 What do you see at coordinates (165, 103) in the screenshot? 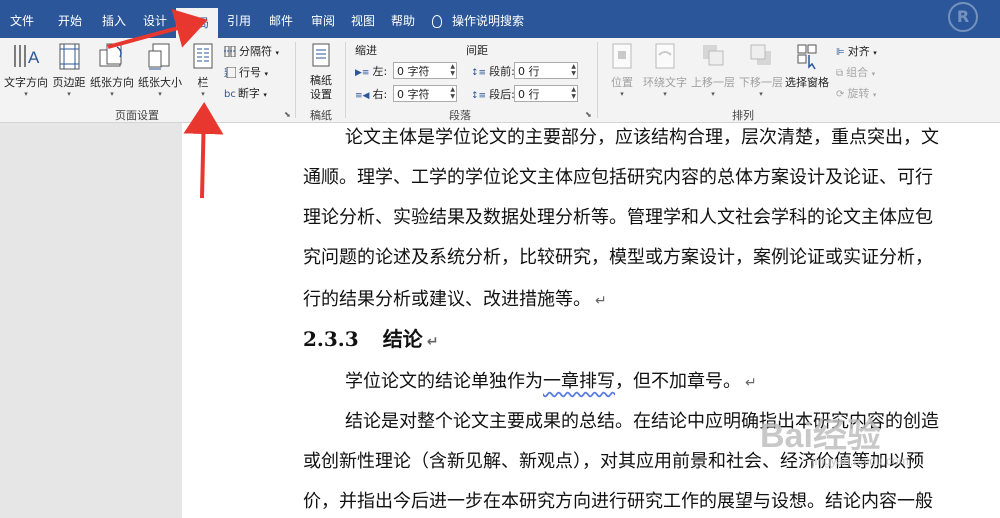
I see `annotation-arrows` at bounding box center [165, 103].